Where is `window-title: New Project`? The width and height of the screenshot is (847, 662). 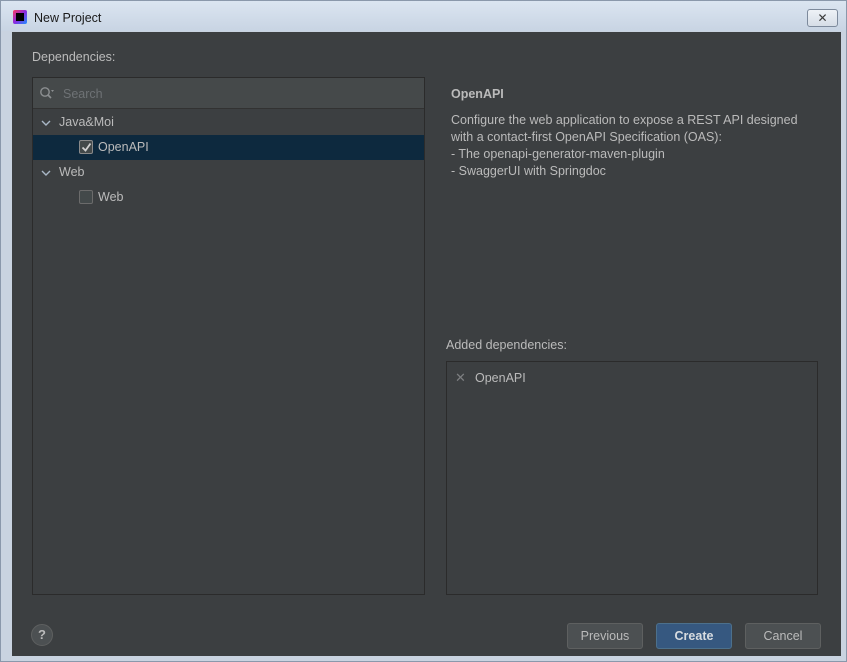 window-title: New Project is located at coordinates (68, 18).